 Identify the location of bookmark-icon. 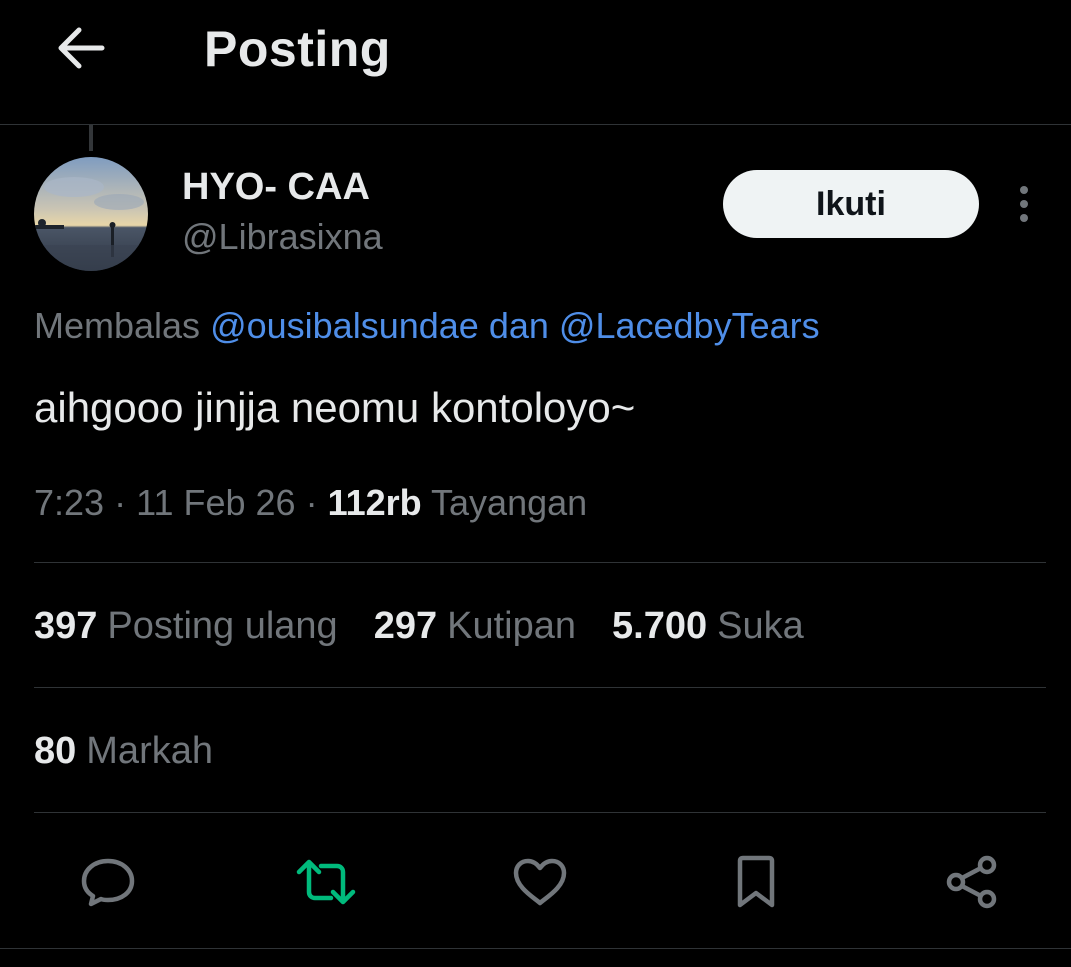
(756, 881).